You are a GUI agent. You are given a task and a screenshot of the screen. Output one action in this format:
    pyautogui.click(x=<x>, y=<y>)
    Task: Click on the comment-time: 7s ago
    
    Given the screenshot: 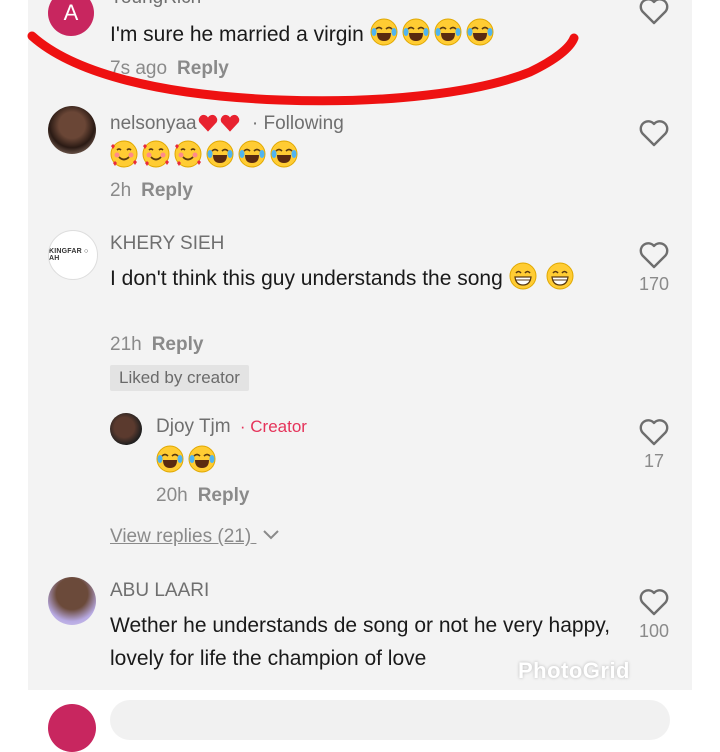 What is the action you would take?
    pyautogui.click(x=139, y=68)
    